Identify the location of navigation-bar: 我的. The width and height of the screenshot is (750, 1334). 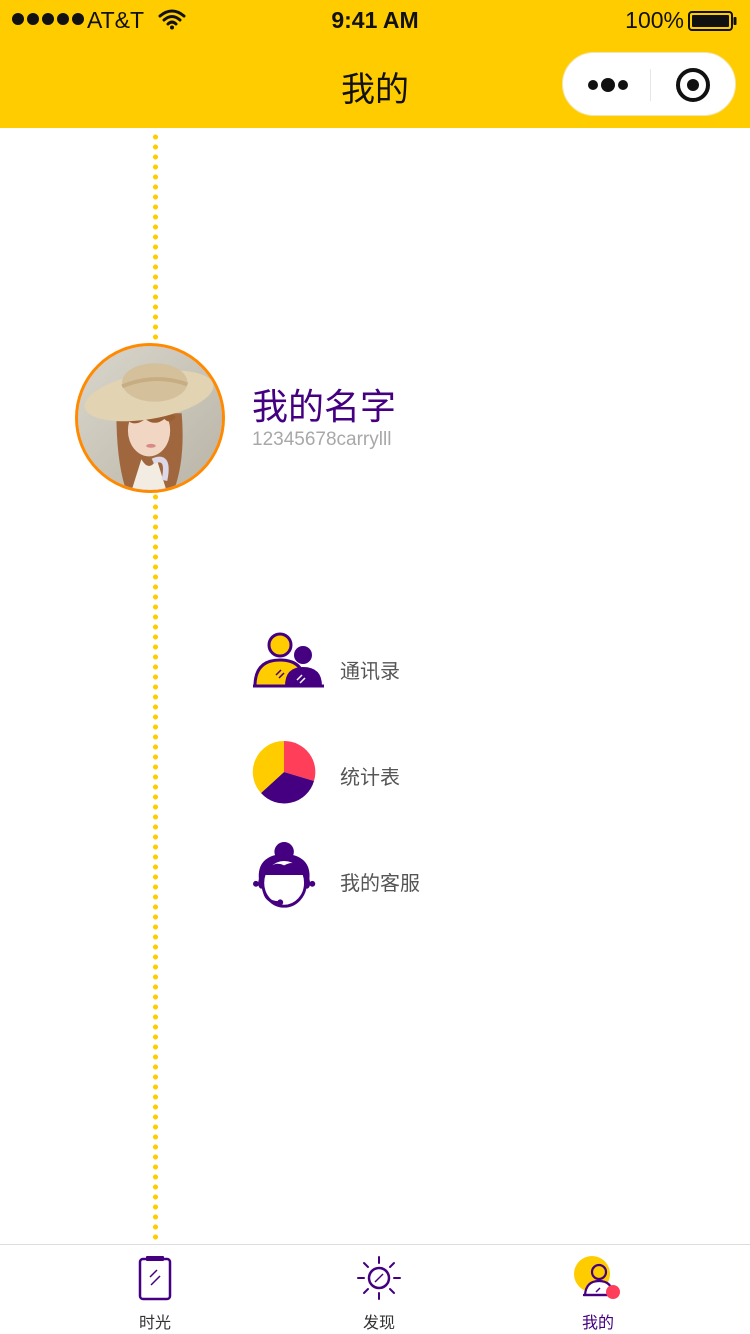
(375, 84).